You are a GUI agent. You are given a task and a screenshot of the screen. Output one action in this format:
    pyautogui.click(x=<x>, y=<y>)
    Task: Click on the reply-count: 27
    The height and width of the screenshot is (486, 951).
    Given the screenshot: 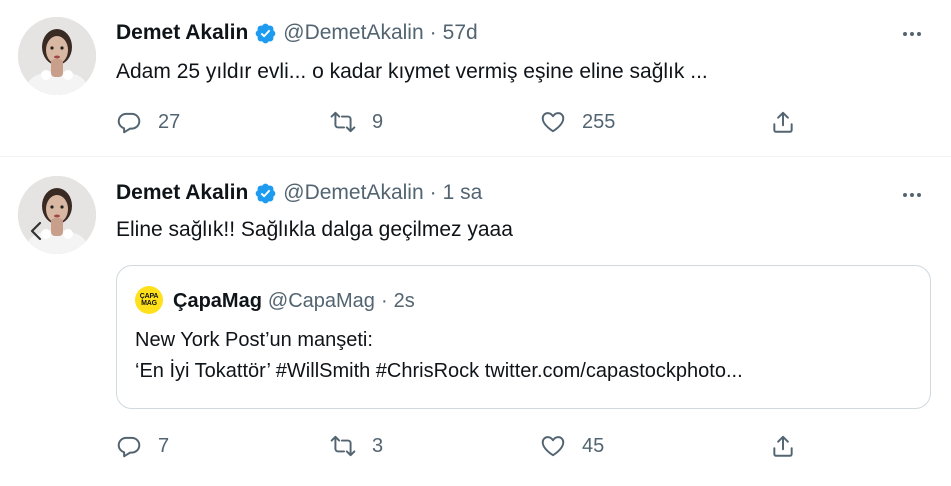 What is the action you would take?
    pyautogui.click(x=169, y=121)
    